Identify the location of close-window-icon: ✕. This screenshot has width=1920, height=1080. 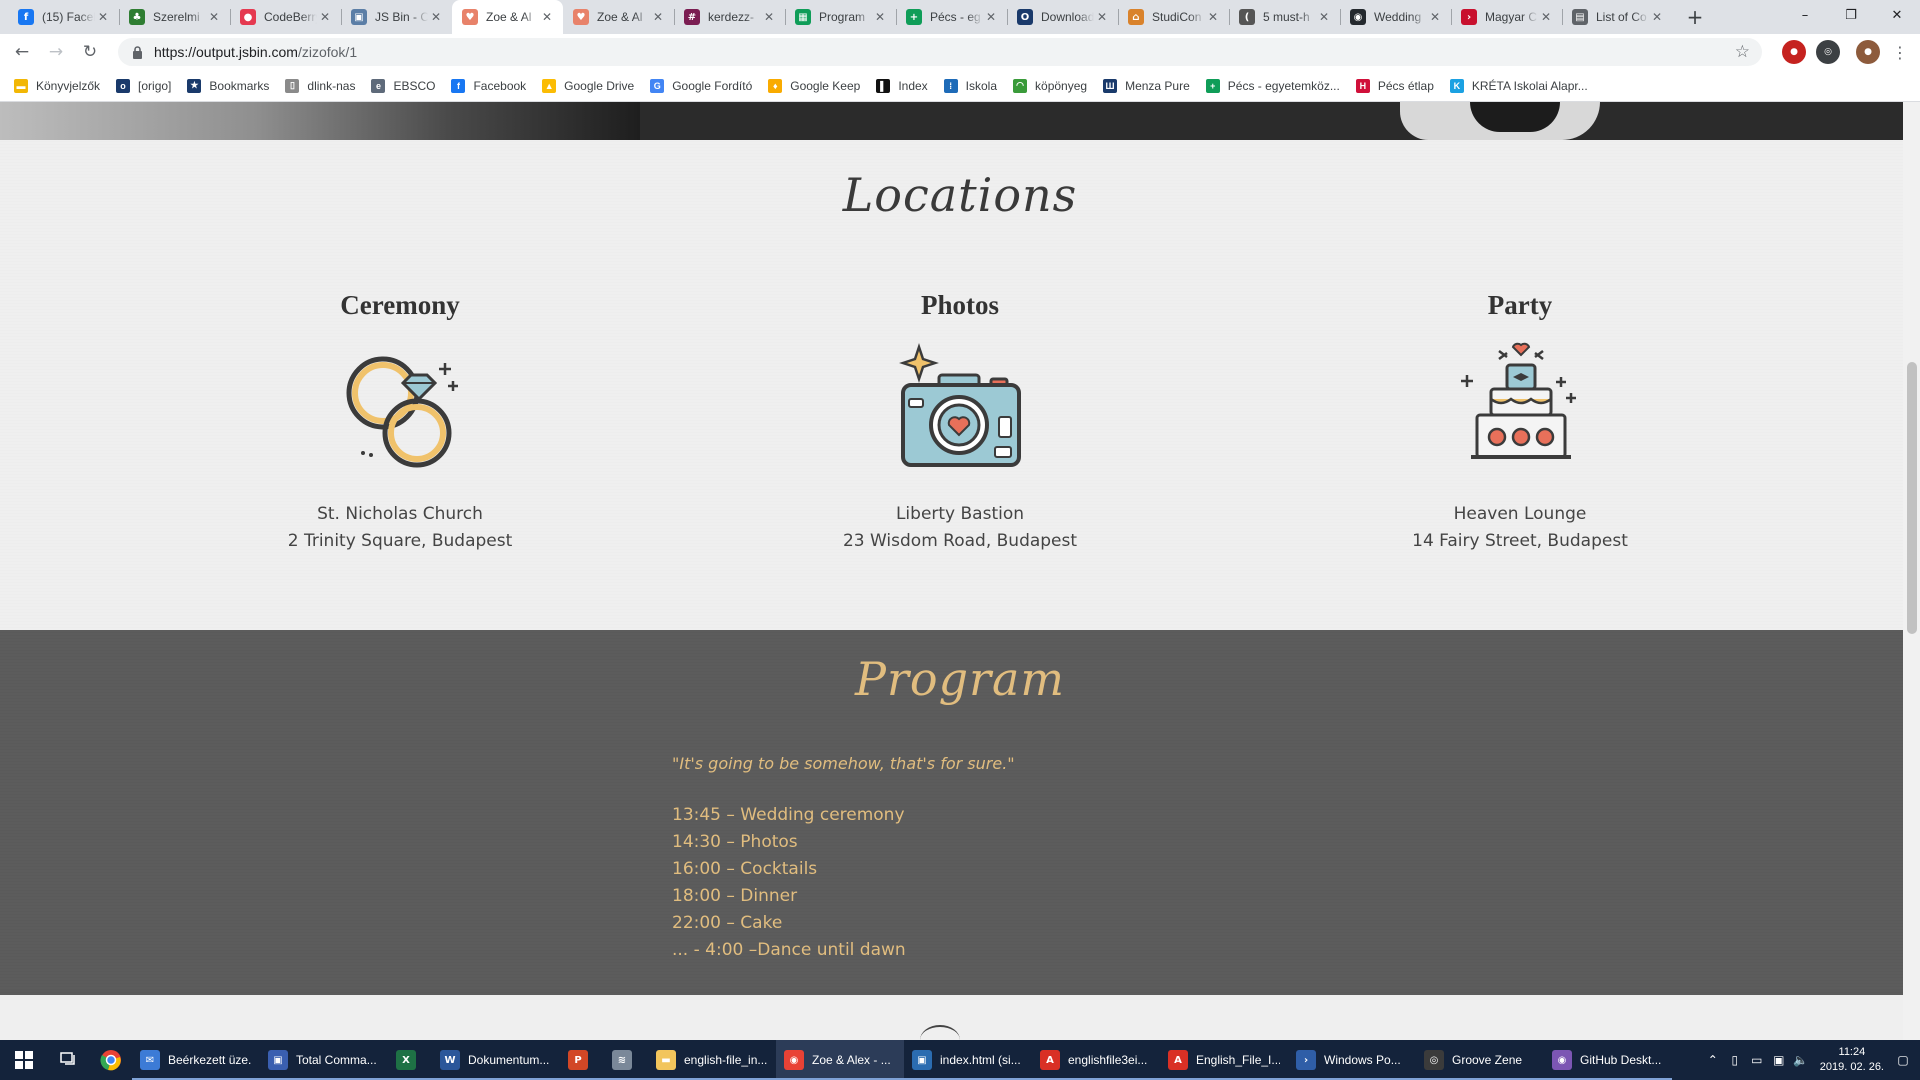
(1897, 15).